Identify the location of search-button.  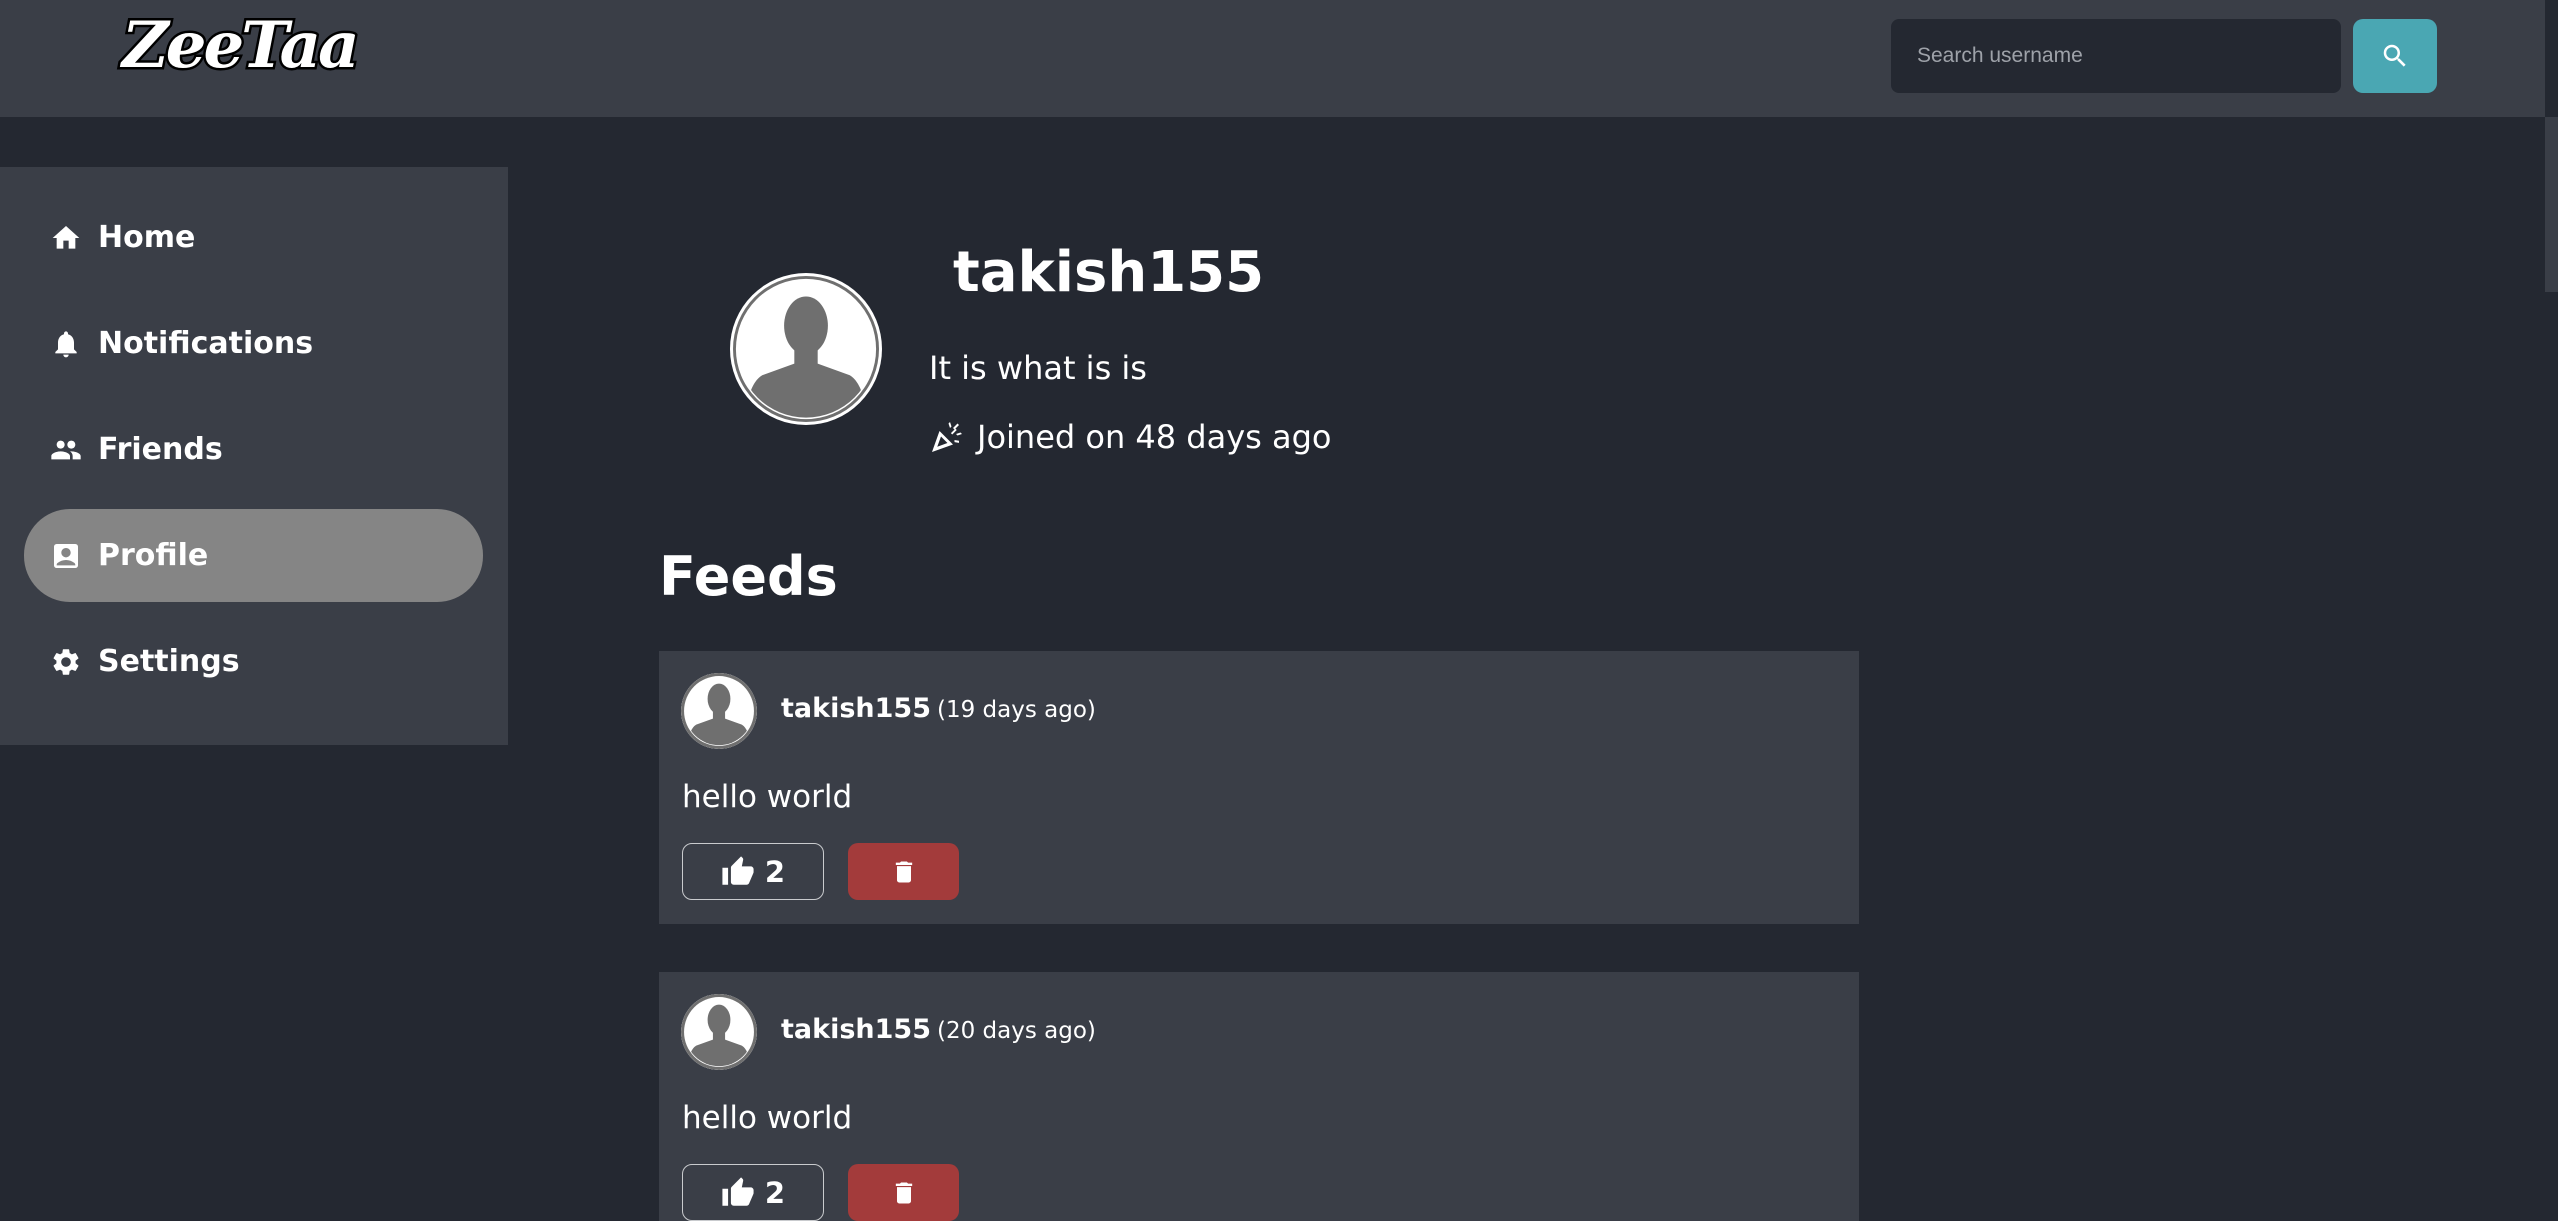
(2395, 56).